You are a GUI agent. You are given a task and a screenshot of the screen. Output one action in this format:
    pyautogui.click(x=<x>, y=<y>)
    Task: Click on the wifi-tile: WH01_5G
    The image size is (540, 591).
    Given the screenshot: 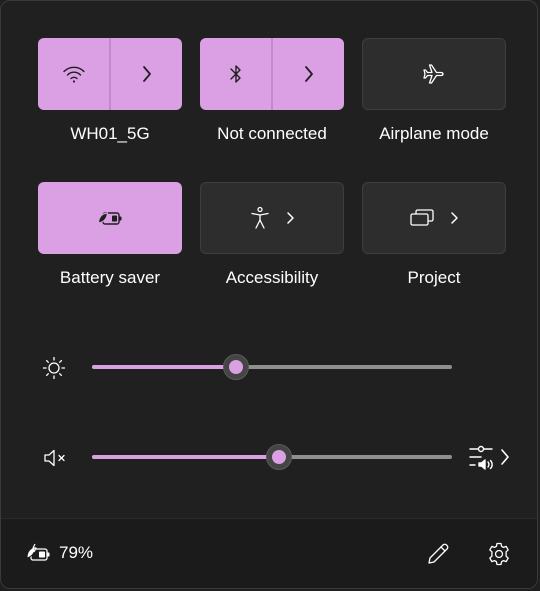 What is the action you would take?
    pyautogui.click(x=110, y=91)
    